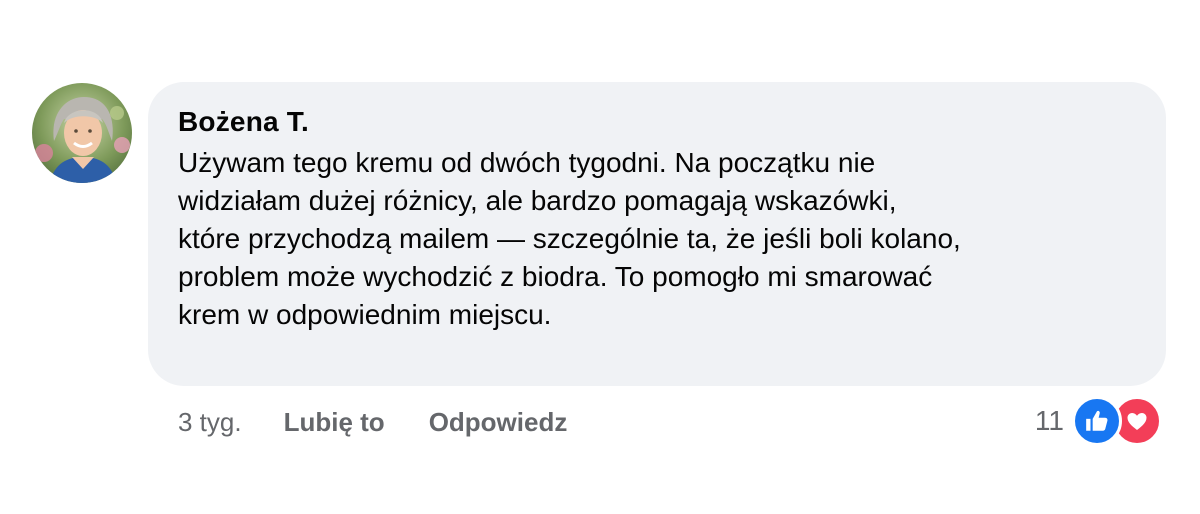  I want to click on reactions-summary: 11, so click(1098, 421).